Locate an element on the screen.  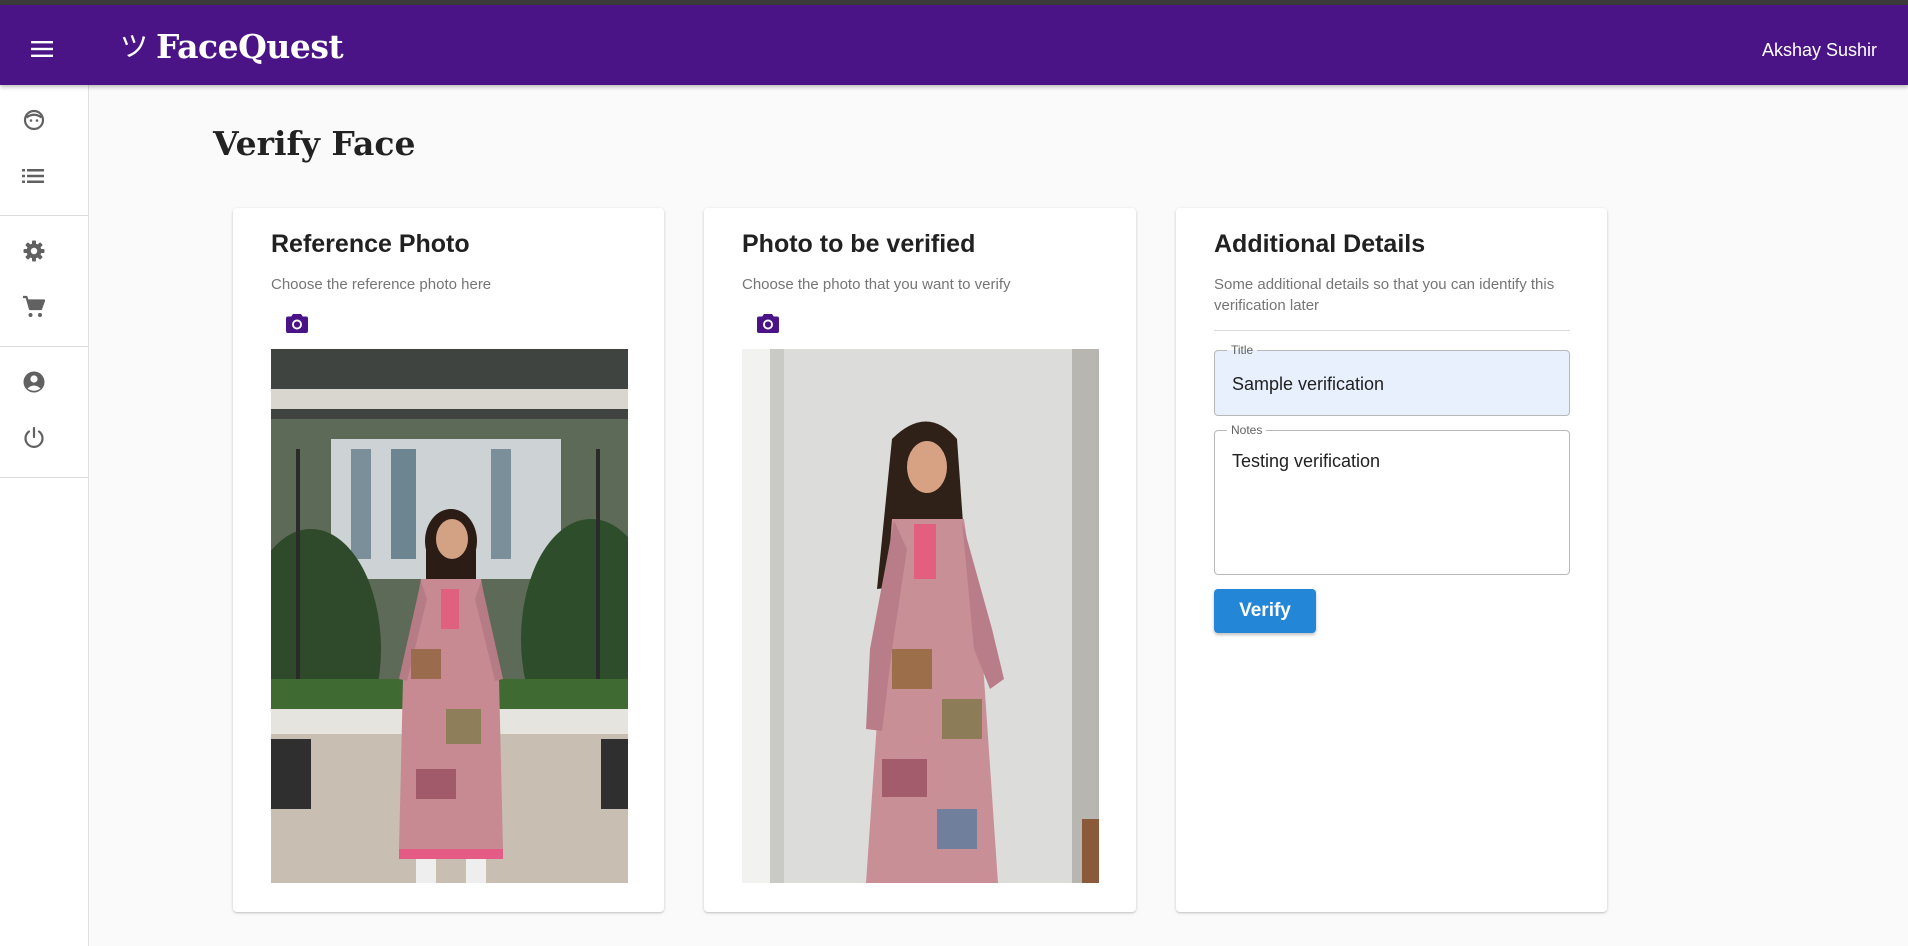
power-icon is located at coordinates (34, 440).